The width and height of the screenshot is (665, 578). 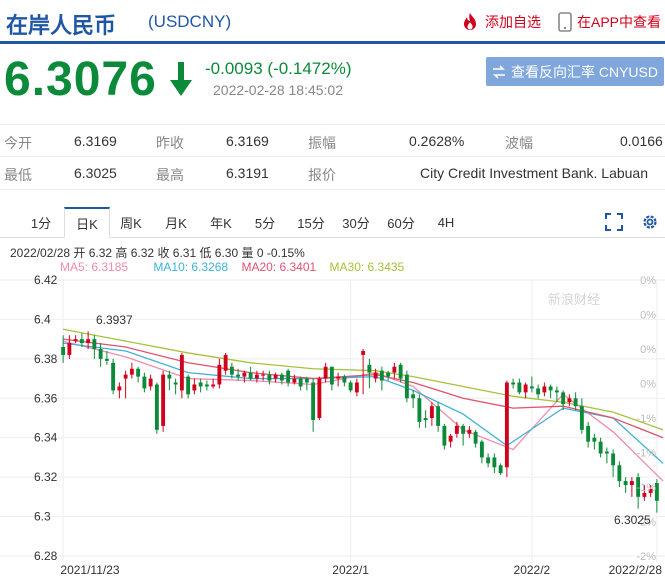 I want to click on open-in-app-link: 在APP中查看, so click(x=609, y=22).